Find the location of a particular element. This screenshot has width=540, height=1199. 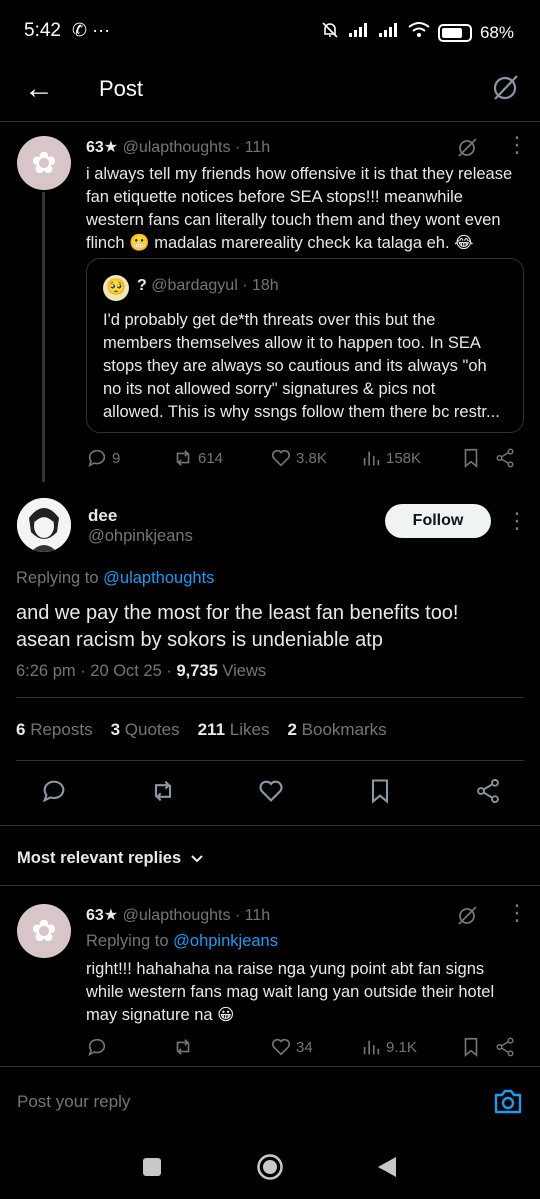

signal-icon is located at coordinates (359, 32).